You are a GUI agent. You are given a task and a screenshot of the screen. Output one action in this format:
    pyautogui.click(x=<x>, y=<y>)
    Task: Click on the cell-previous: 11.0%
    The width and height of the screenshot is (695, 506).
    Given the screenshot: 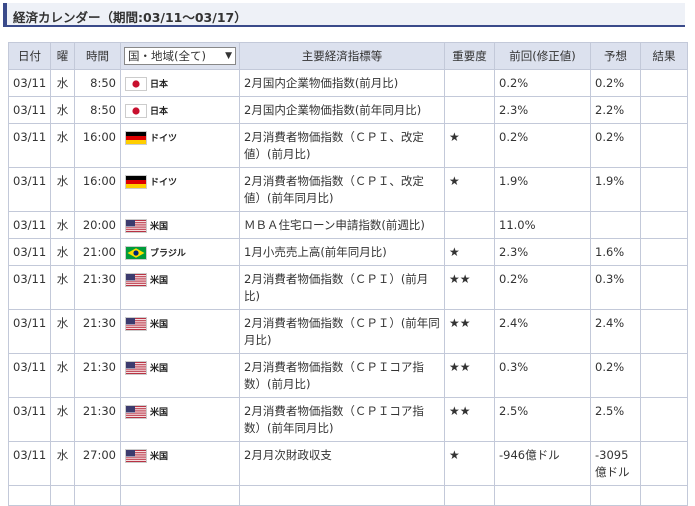 What is the action you would take?
    pyautogui.click(x=542, y=225)
    